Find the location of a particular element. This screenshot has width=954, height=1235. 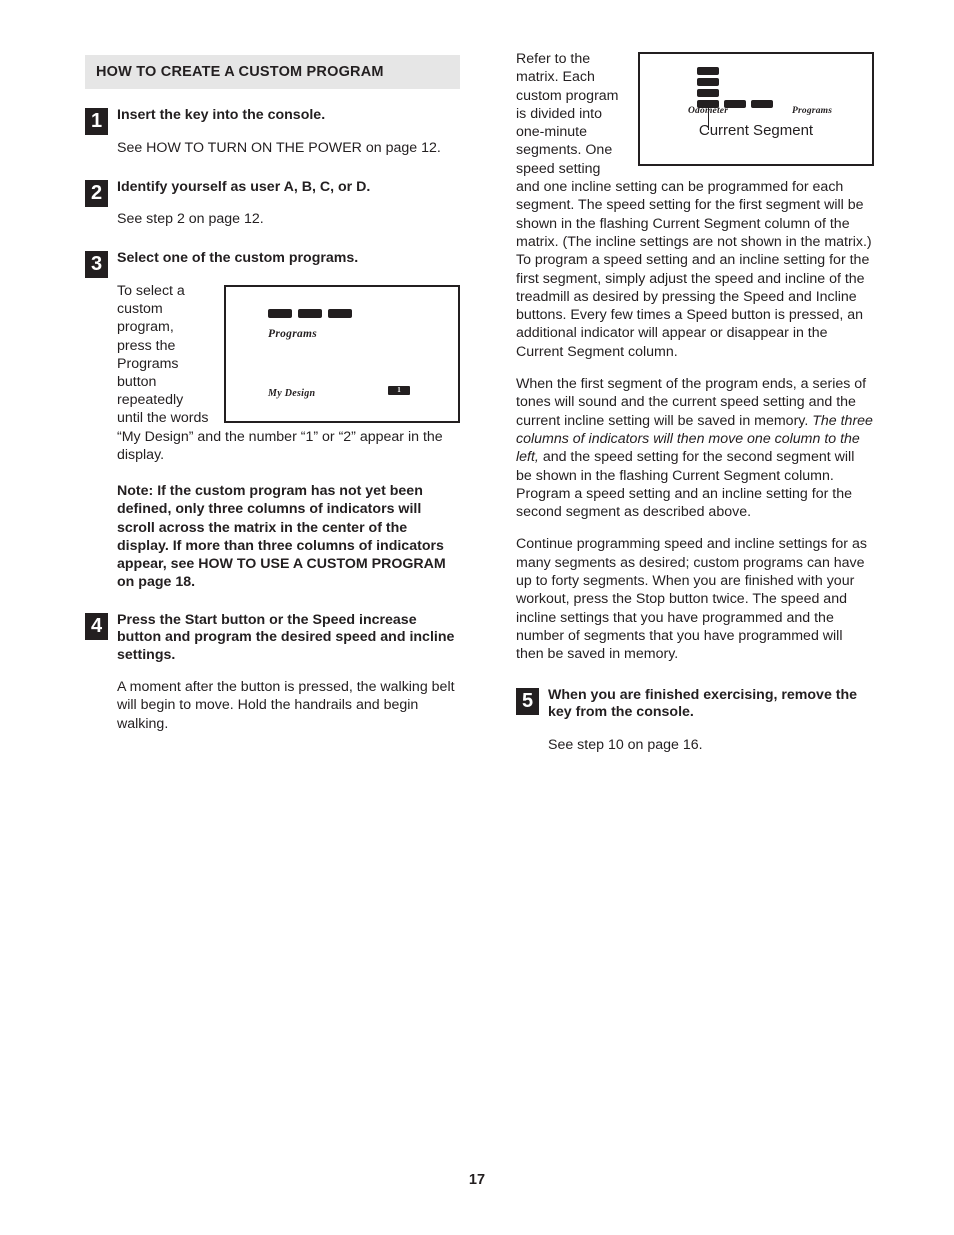

figure-console-display: Programs My Design 1 is located at coordinates (342, 353).